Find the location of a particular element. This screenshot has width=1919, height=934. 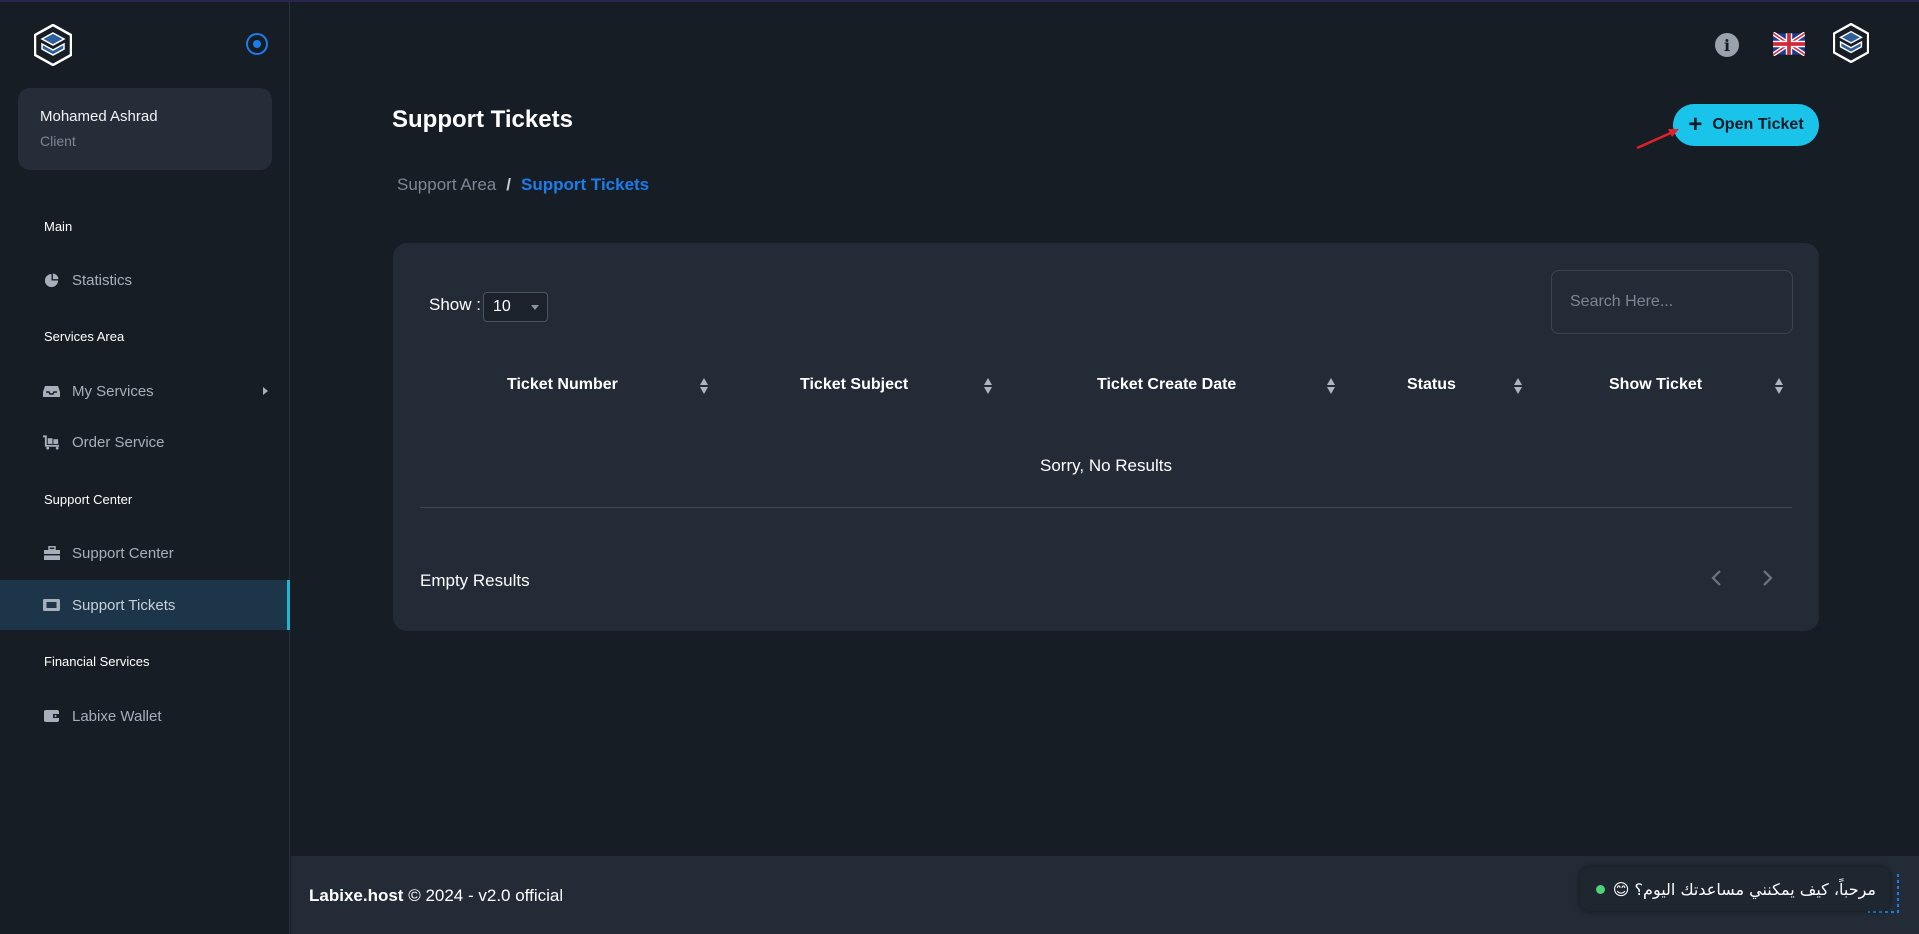

sidebar-item-label: Labixe Wallet is located at coordinates (117, 716).